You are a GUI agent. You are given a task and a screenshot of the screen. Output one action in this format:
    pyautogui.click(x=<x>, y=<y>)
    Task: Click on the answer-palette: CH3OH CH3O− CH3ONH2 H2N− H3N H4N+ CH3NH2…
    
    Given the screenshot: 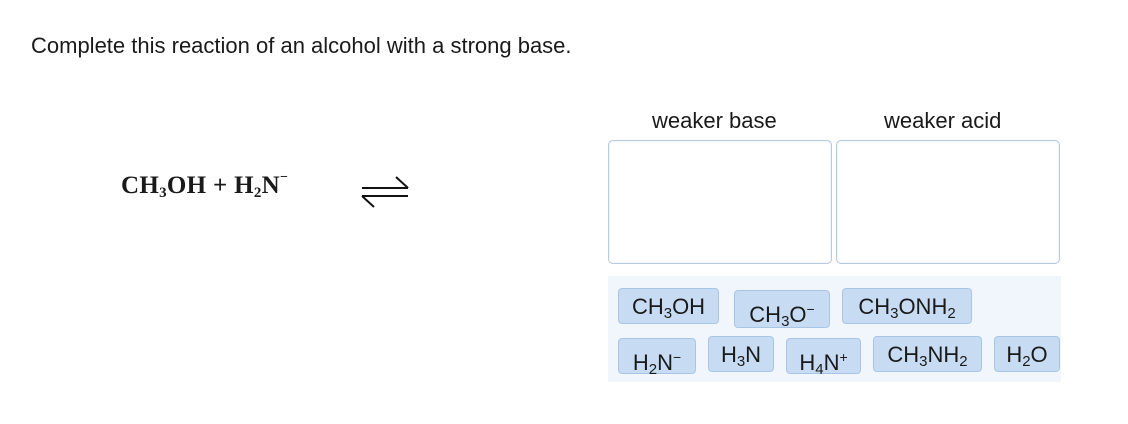 What is the action you would take?
    pyautogui.click(x=834, y=329)
    